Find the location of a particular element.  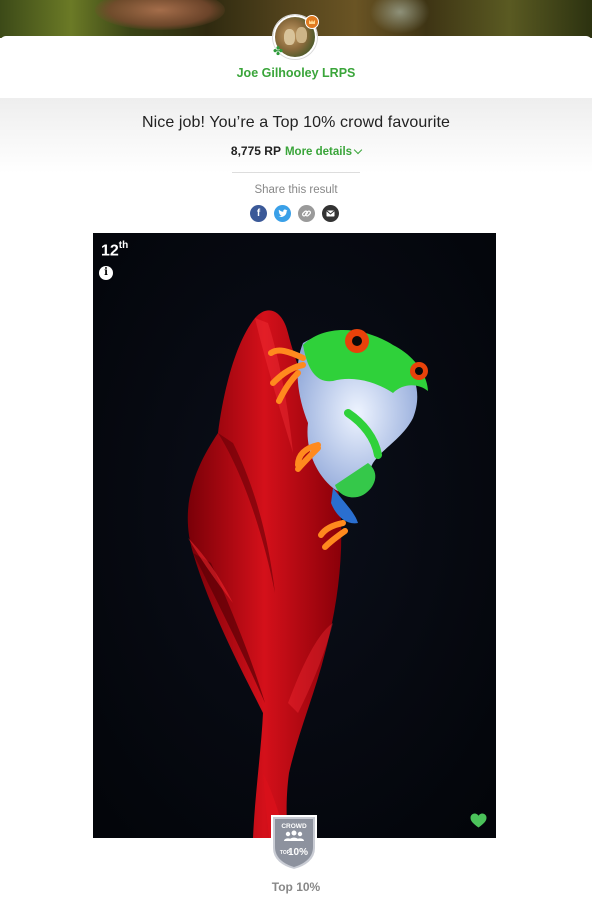

info-glyph: i is located at coordinates (106, 272).